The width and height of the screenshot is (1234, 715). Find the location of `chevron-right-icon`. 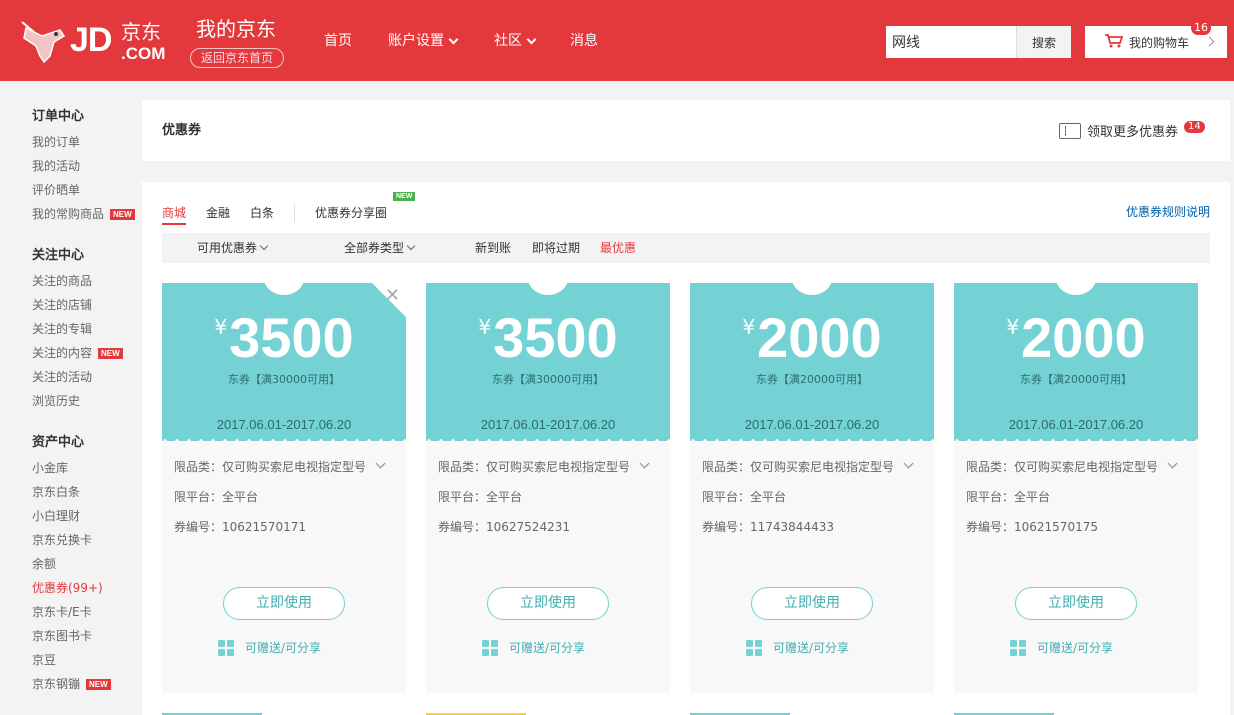

chevron-right-icon is located at coordinates (1209, 41).